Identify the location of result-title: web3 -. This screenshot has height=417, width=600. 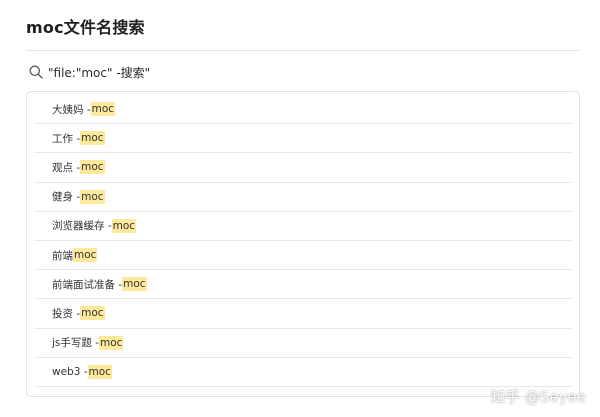
(70, 371).